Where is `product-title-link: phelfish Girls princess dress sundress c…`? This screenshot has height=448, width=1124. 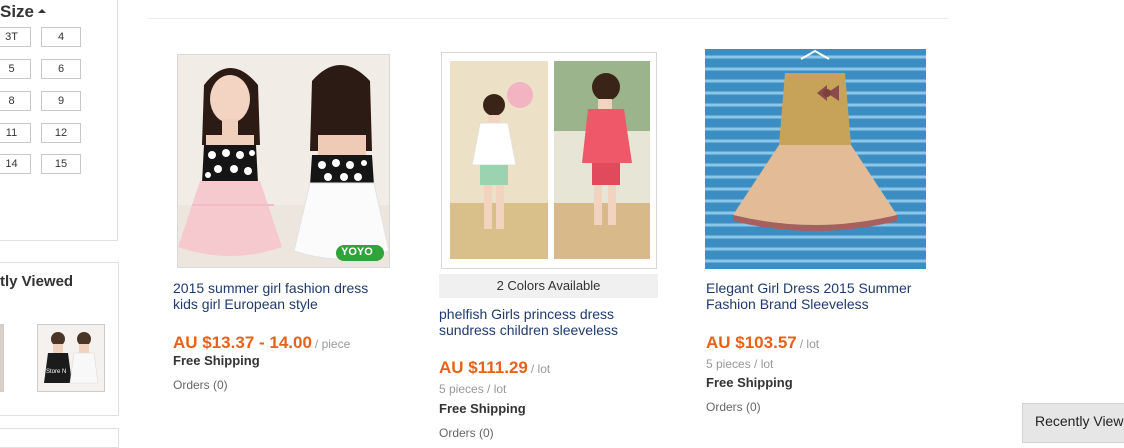 product-title-link: phelfish Girls princess dress sundress c… is located at coordinates (556, 322).